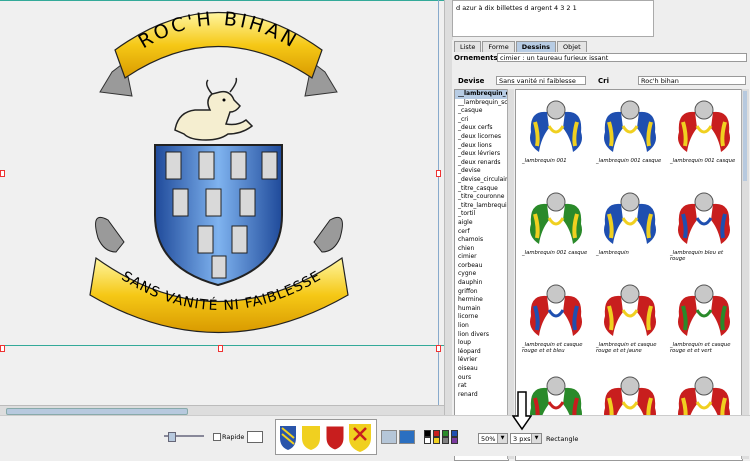 The height and width of the screenshot is (461, 750). Describe the element at coordinates (222, 410) in the screenshot. I see `canvas-hscrollbar` at that location.